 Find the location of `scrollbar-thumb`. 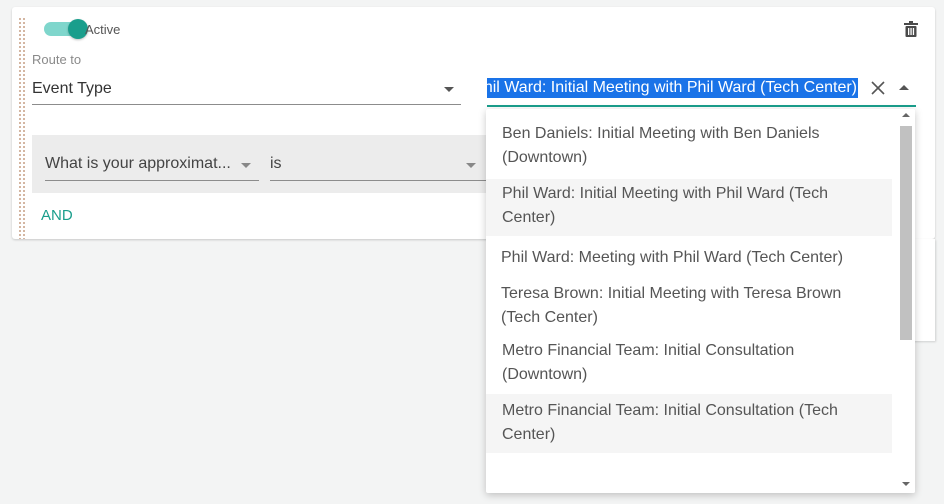

scrollbar-thumb is located at coordinates (906, 233).